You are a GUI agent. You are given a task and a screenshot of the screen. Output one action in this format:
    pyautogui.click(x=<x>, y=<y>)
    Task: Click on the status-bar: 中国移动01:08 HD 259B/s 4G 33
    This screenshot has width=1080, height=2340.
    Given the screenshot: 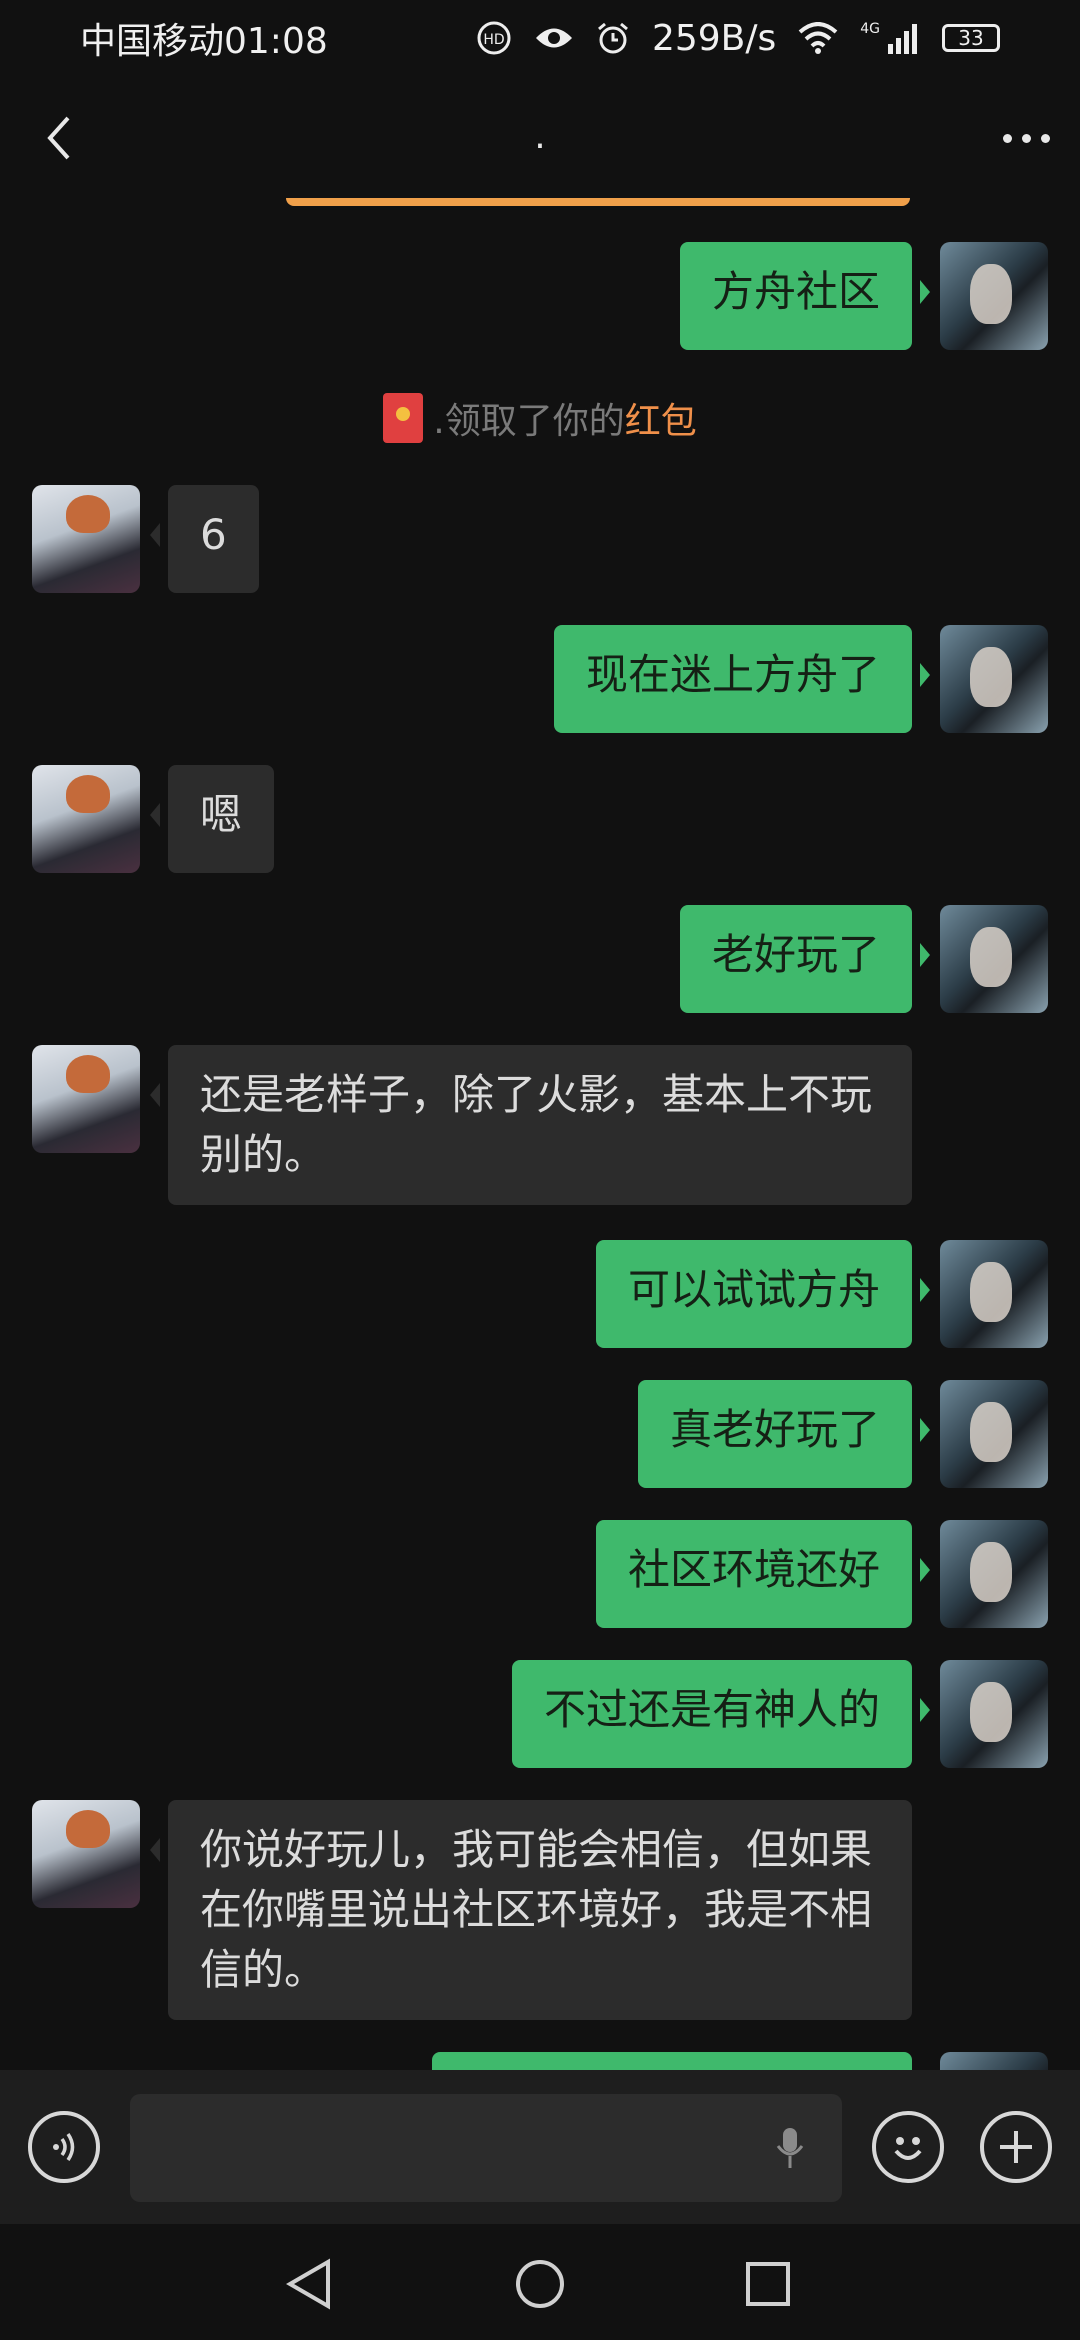 What is the action you would take?
    pyautogui.click(x=540, y=38)
    